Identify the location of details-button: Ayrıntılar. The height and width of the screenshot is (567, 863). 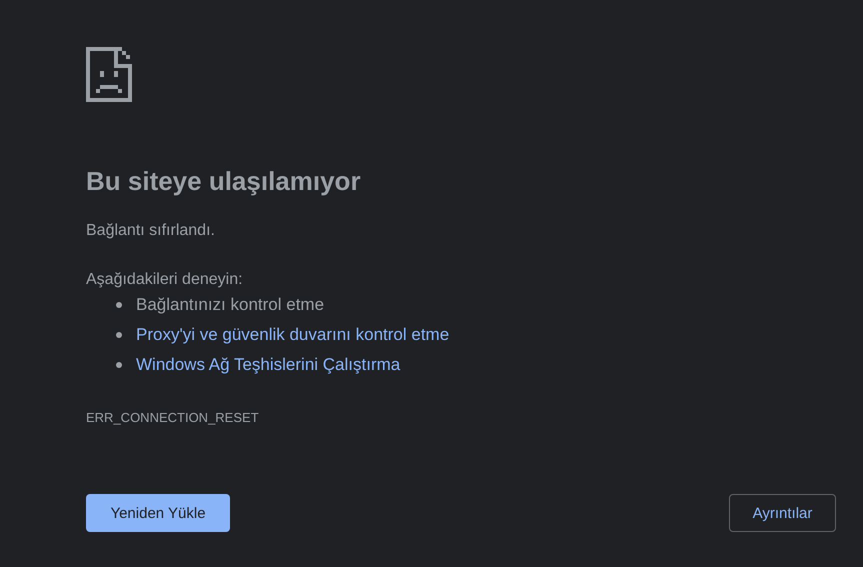
(782, 513).